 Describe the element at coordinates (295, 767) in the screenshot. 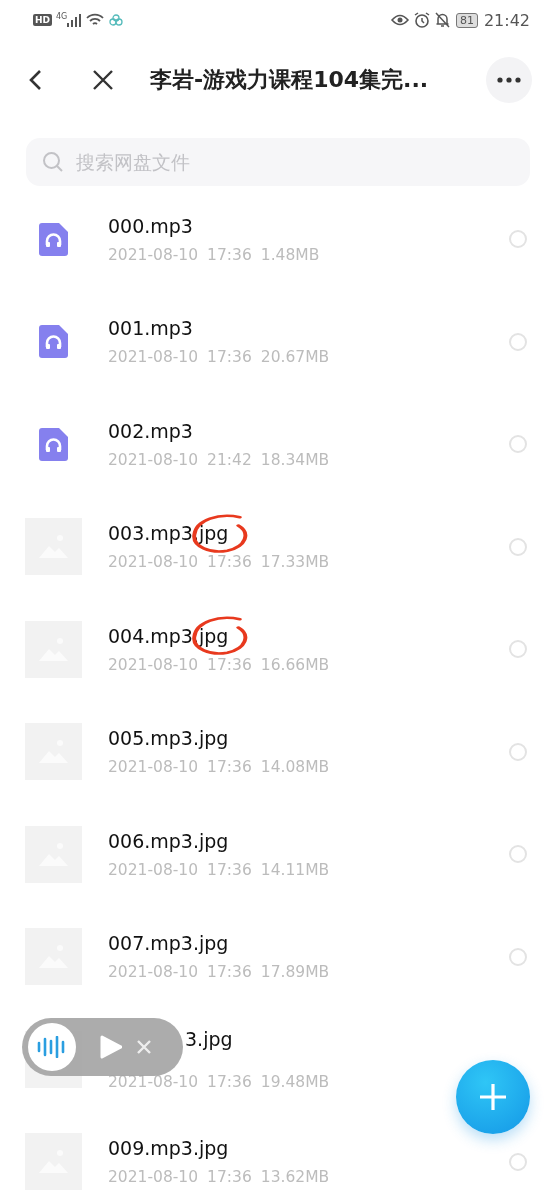

I see `file-size: 14.08MB` at that location.